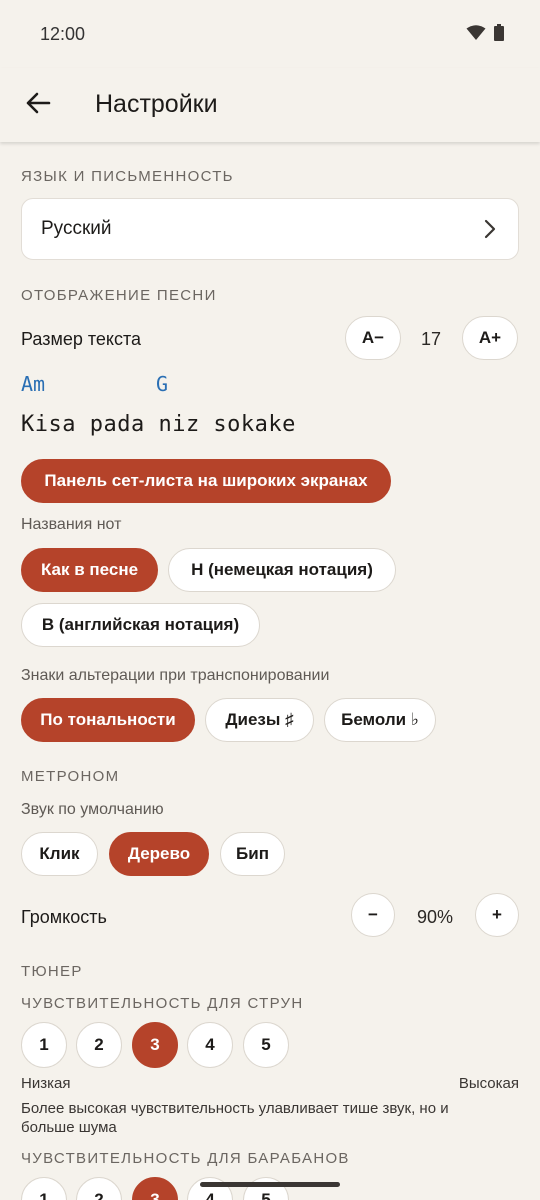 The height and width of the screenshot is (1200, 540). Describe the element at coordinates (488, 1083) in the screenshot. I see `sensitivity-high-label: Высокая` at that location.